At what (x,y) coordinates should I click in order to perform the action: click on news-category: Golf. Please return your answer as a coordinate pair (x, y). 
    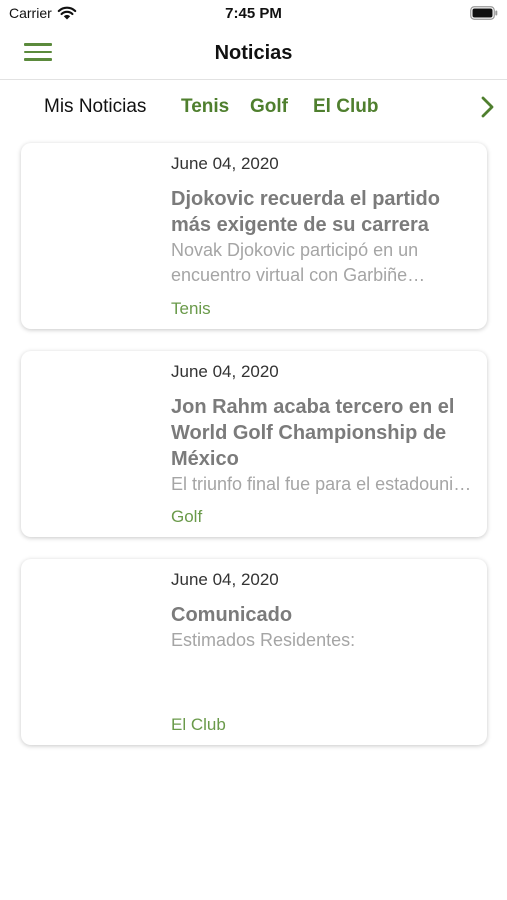
    Looking at the image, I should click on (187, 516).